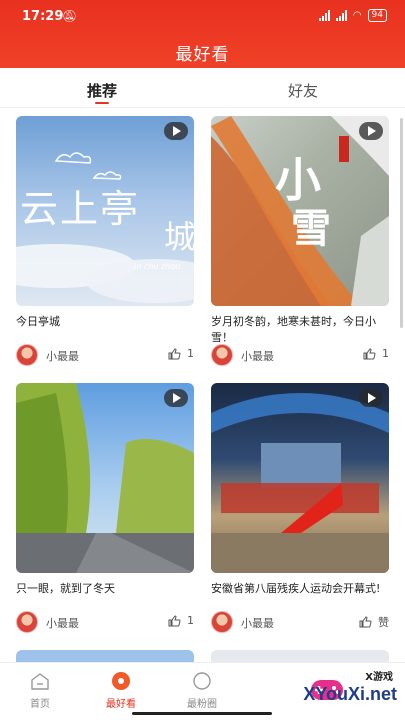  I want to click on scrollbar, so click(401, 223).